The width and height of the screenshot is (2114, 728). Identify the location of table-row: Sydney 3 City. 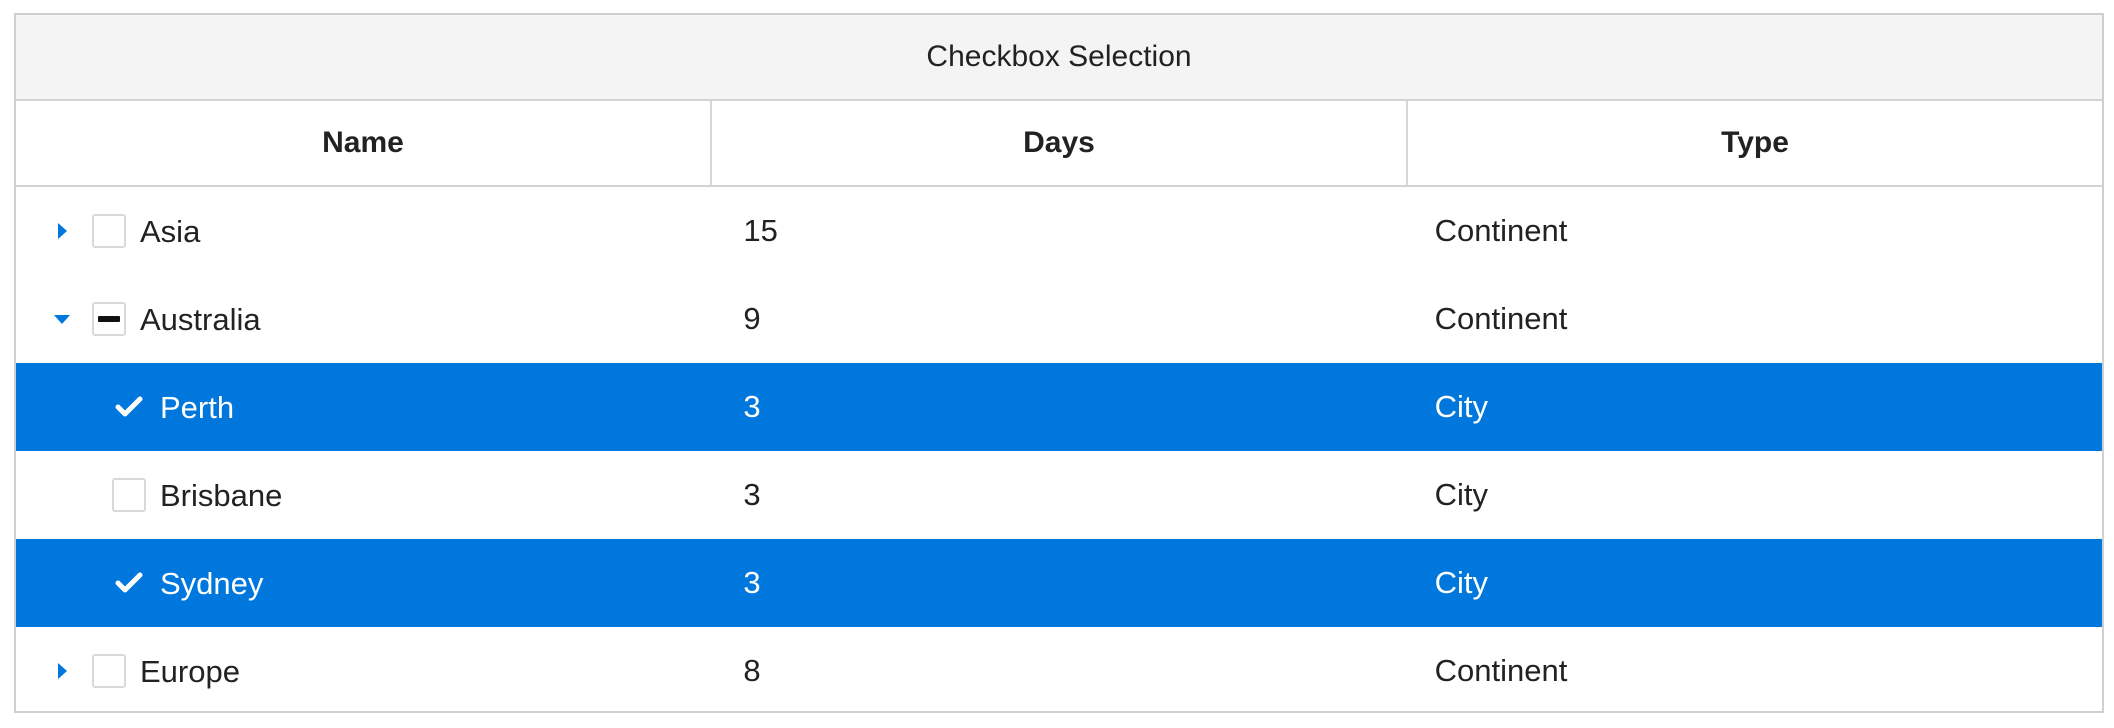
(1059, 583).